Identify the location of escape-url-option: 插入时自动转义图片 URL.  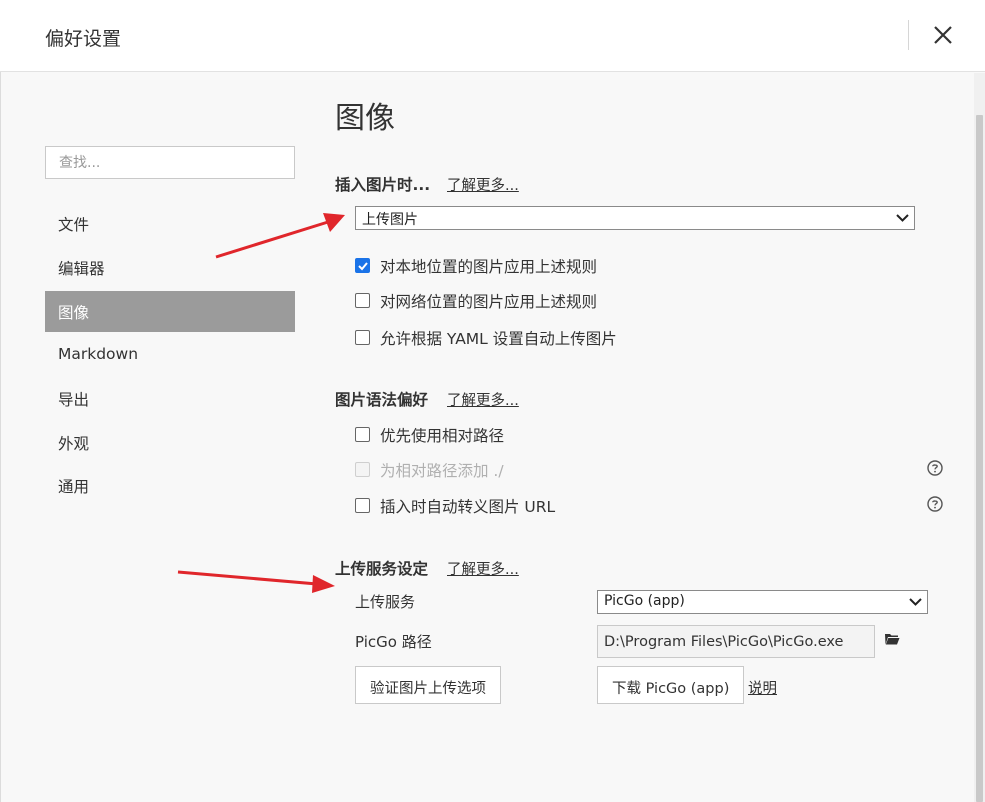
(555, 507).